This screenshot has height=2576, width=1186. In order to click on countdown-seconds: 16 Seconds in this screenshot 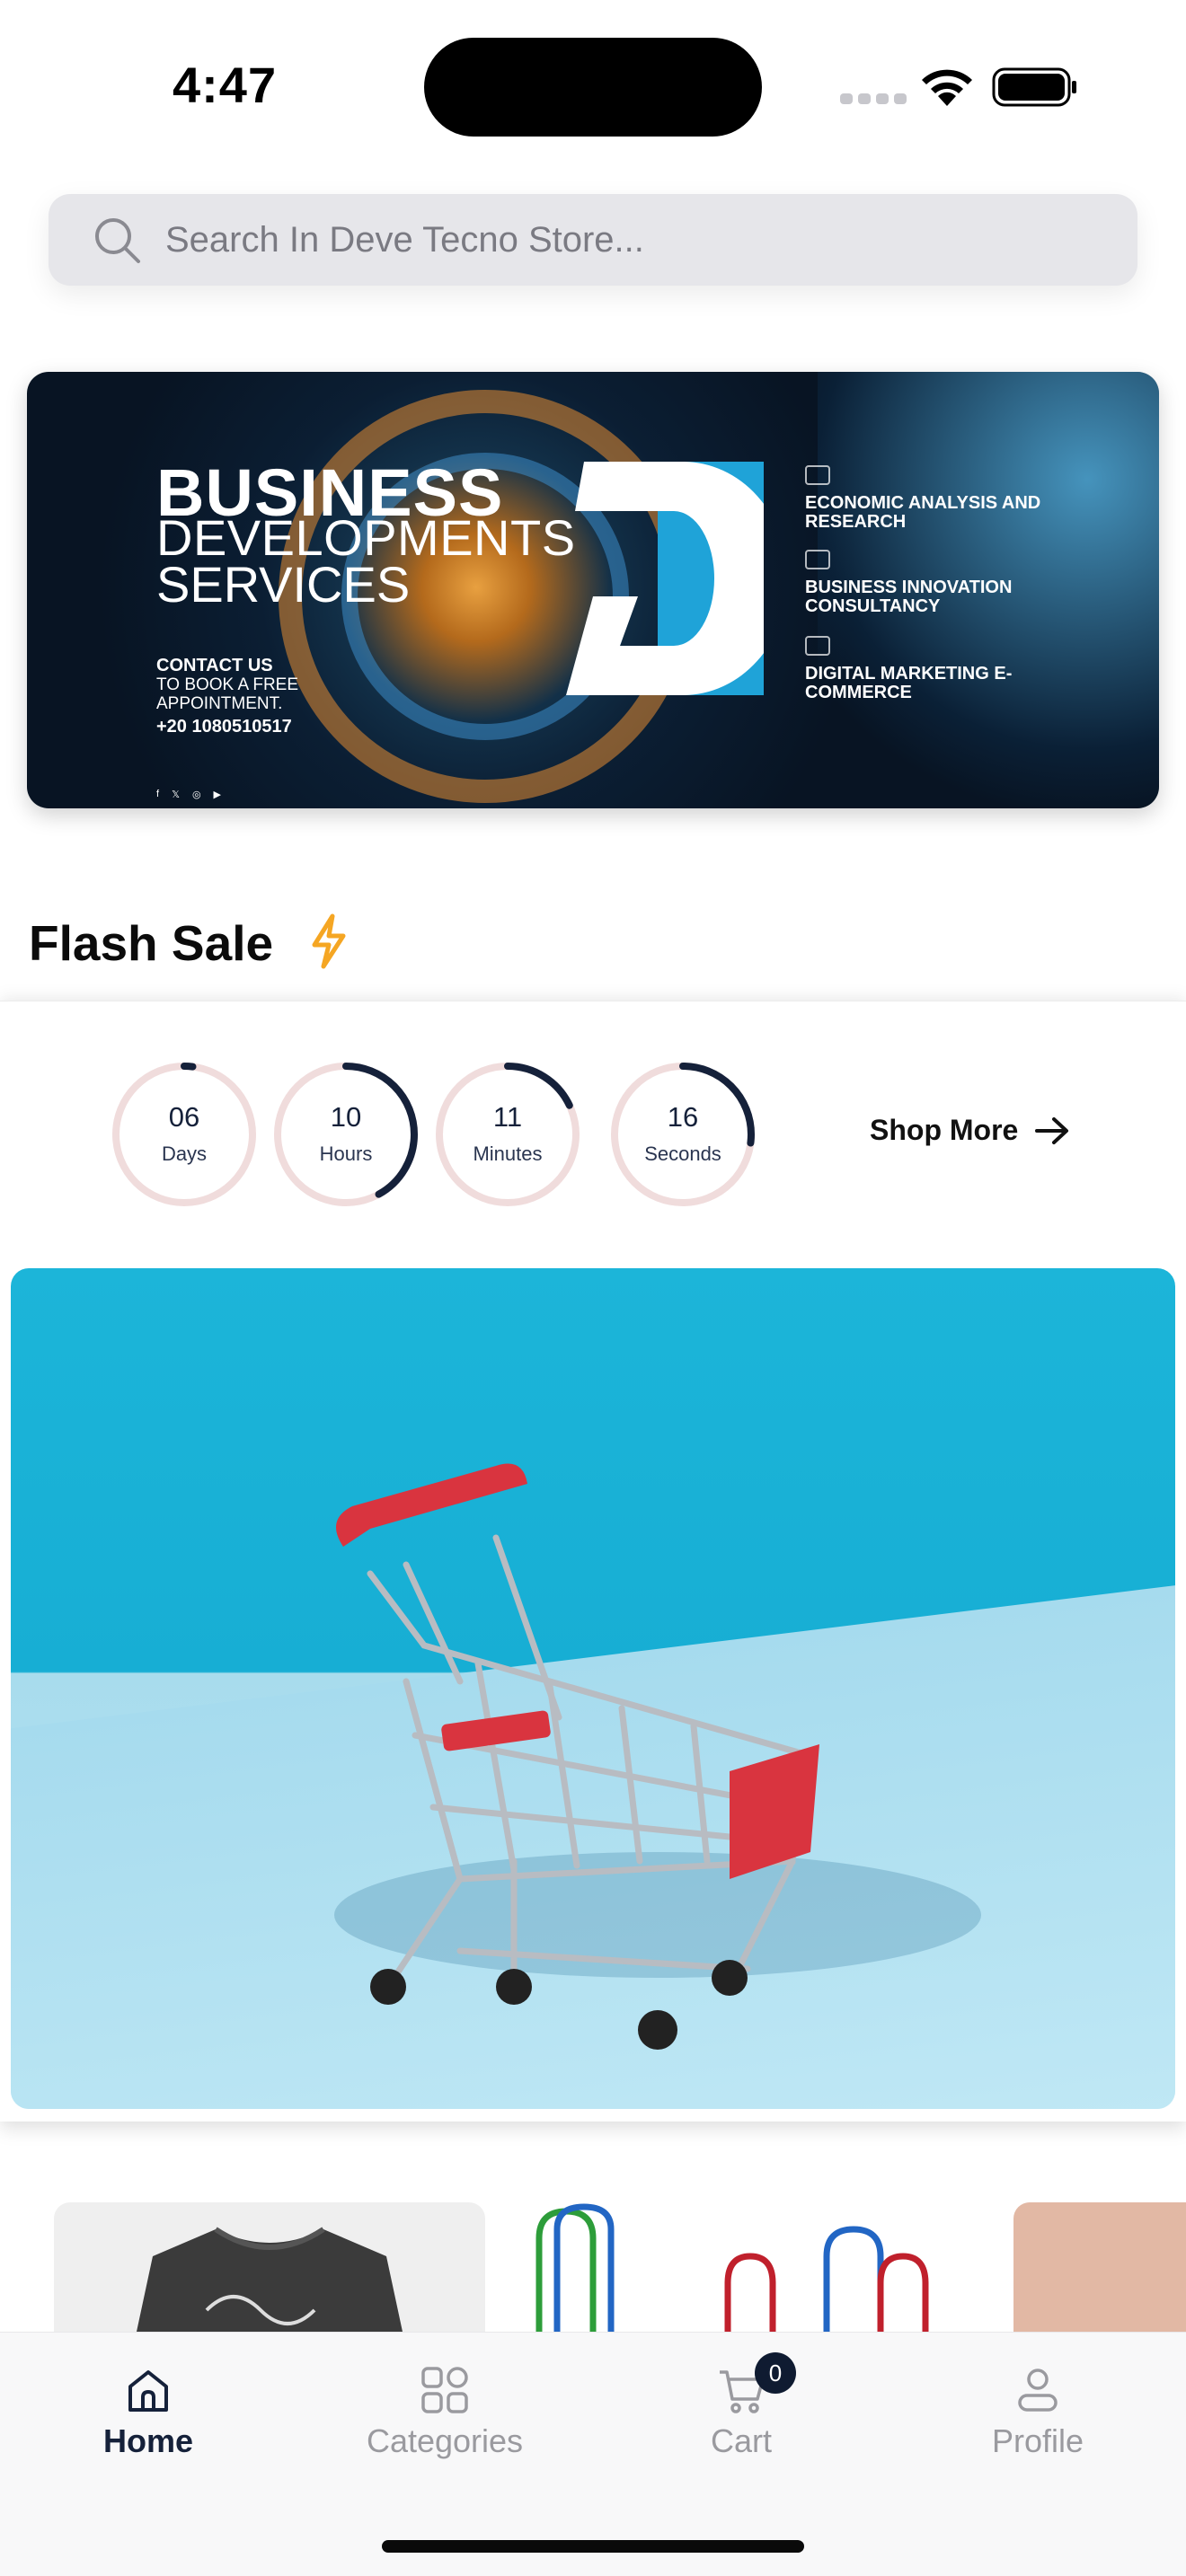, I will do `click(682, 1134)`.